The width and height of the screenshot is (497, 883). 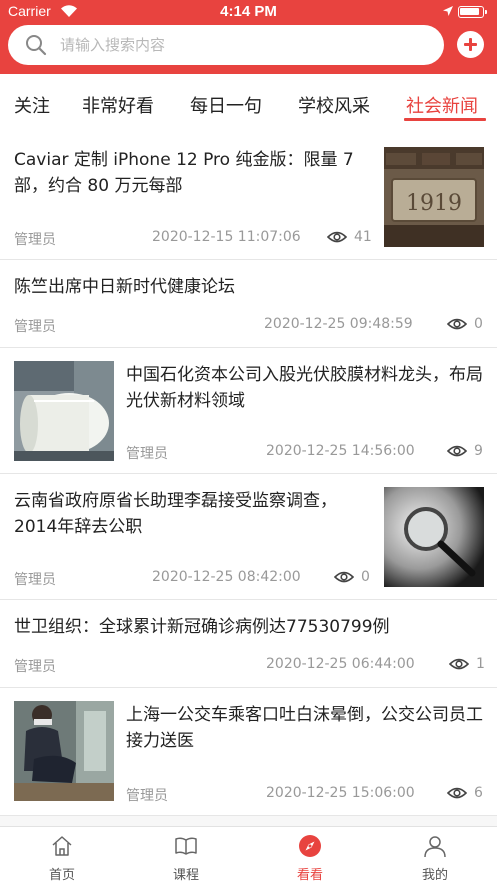 I want to click on tabbar-discover-label: 看看, so click(x=309, y=875).